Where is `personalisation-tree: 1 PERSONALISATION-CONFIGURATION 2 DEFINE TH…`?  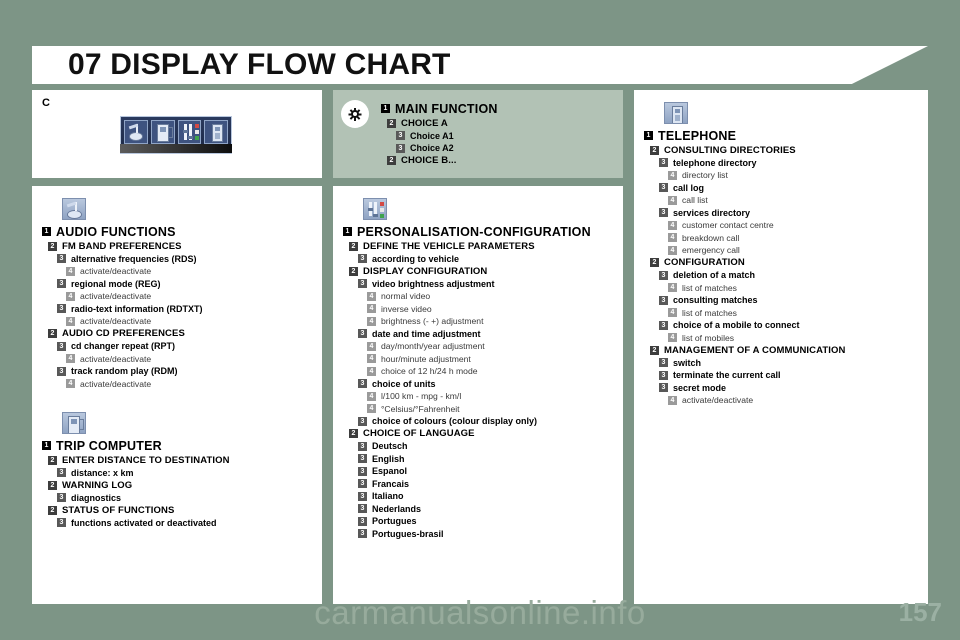
personalisation-tree: 1 PERSONALISATION-CONFIGURATION 2 DEFINE TH… is located at coordinates (478, 381).